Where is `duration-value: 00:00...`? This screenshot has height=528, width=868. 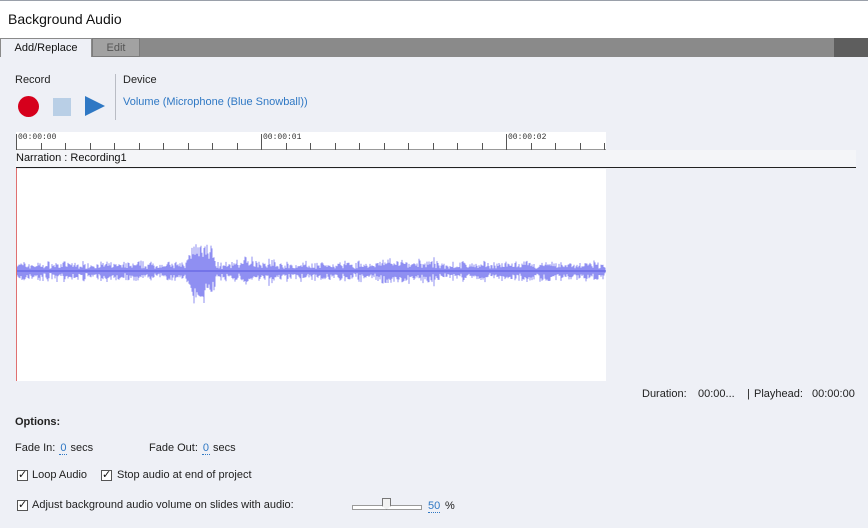
duration-value: 00:00... is located at coordinates (716, 394).